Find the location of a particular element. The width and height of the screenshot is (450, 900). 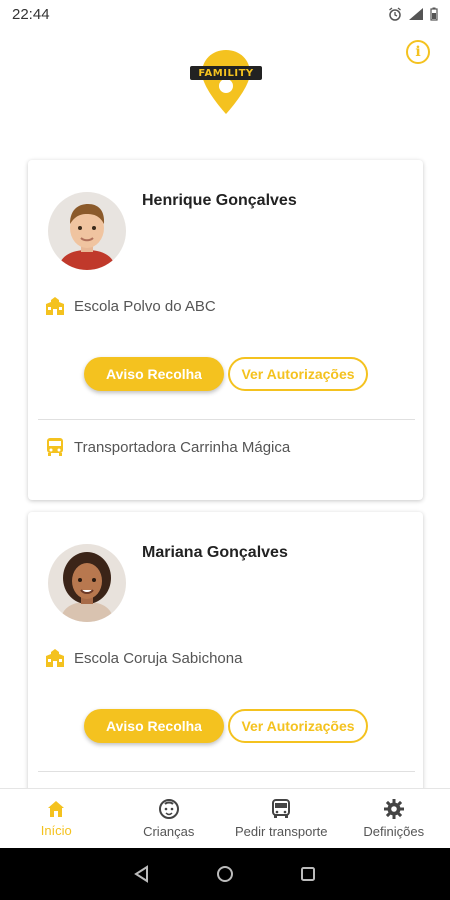

nav-item-settings: Definições is located at coordinates (394, 818).